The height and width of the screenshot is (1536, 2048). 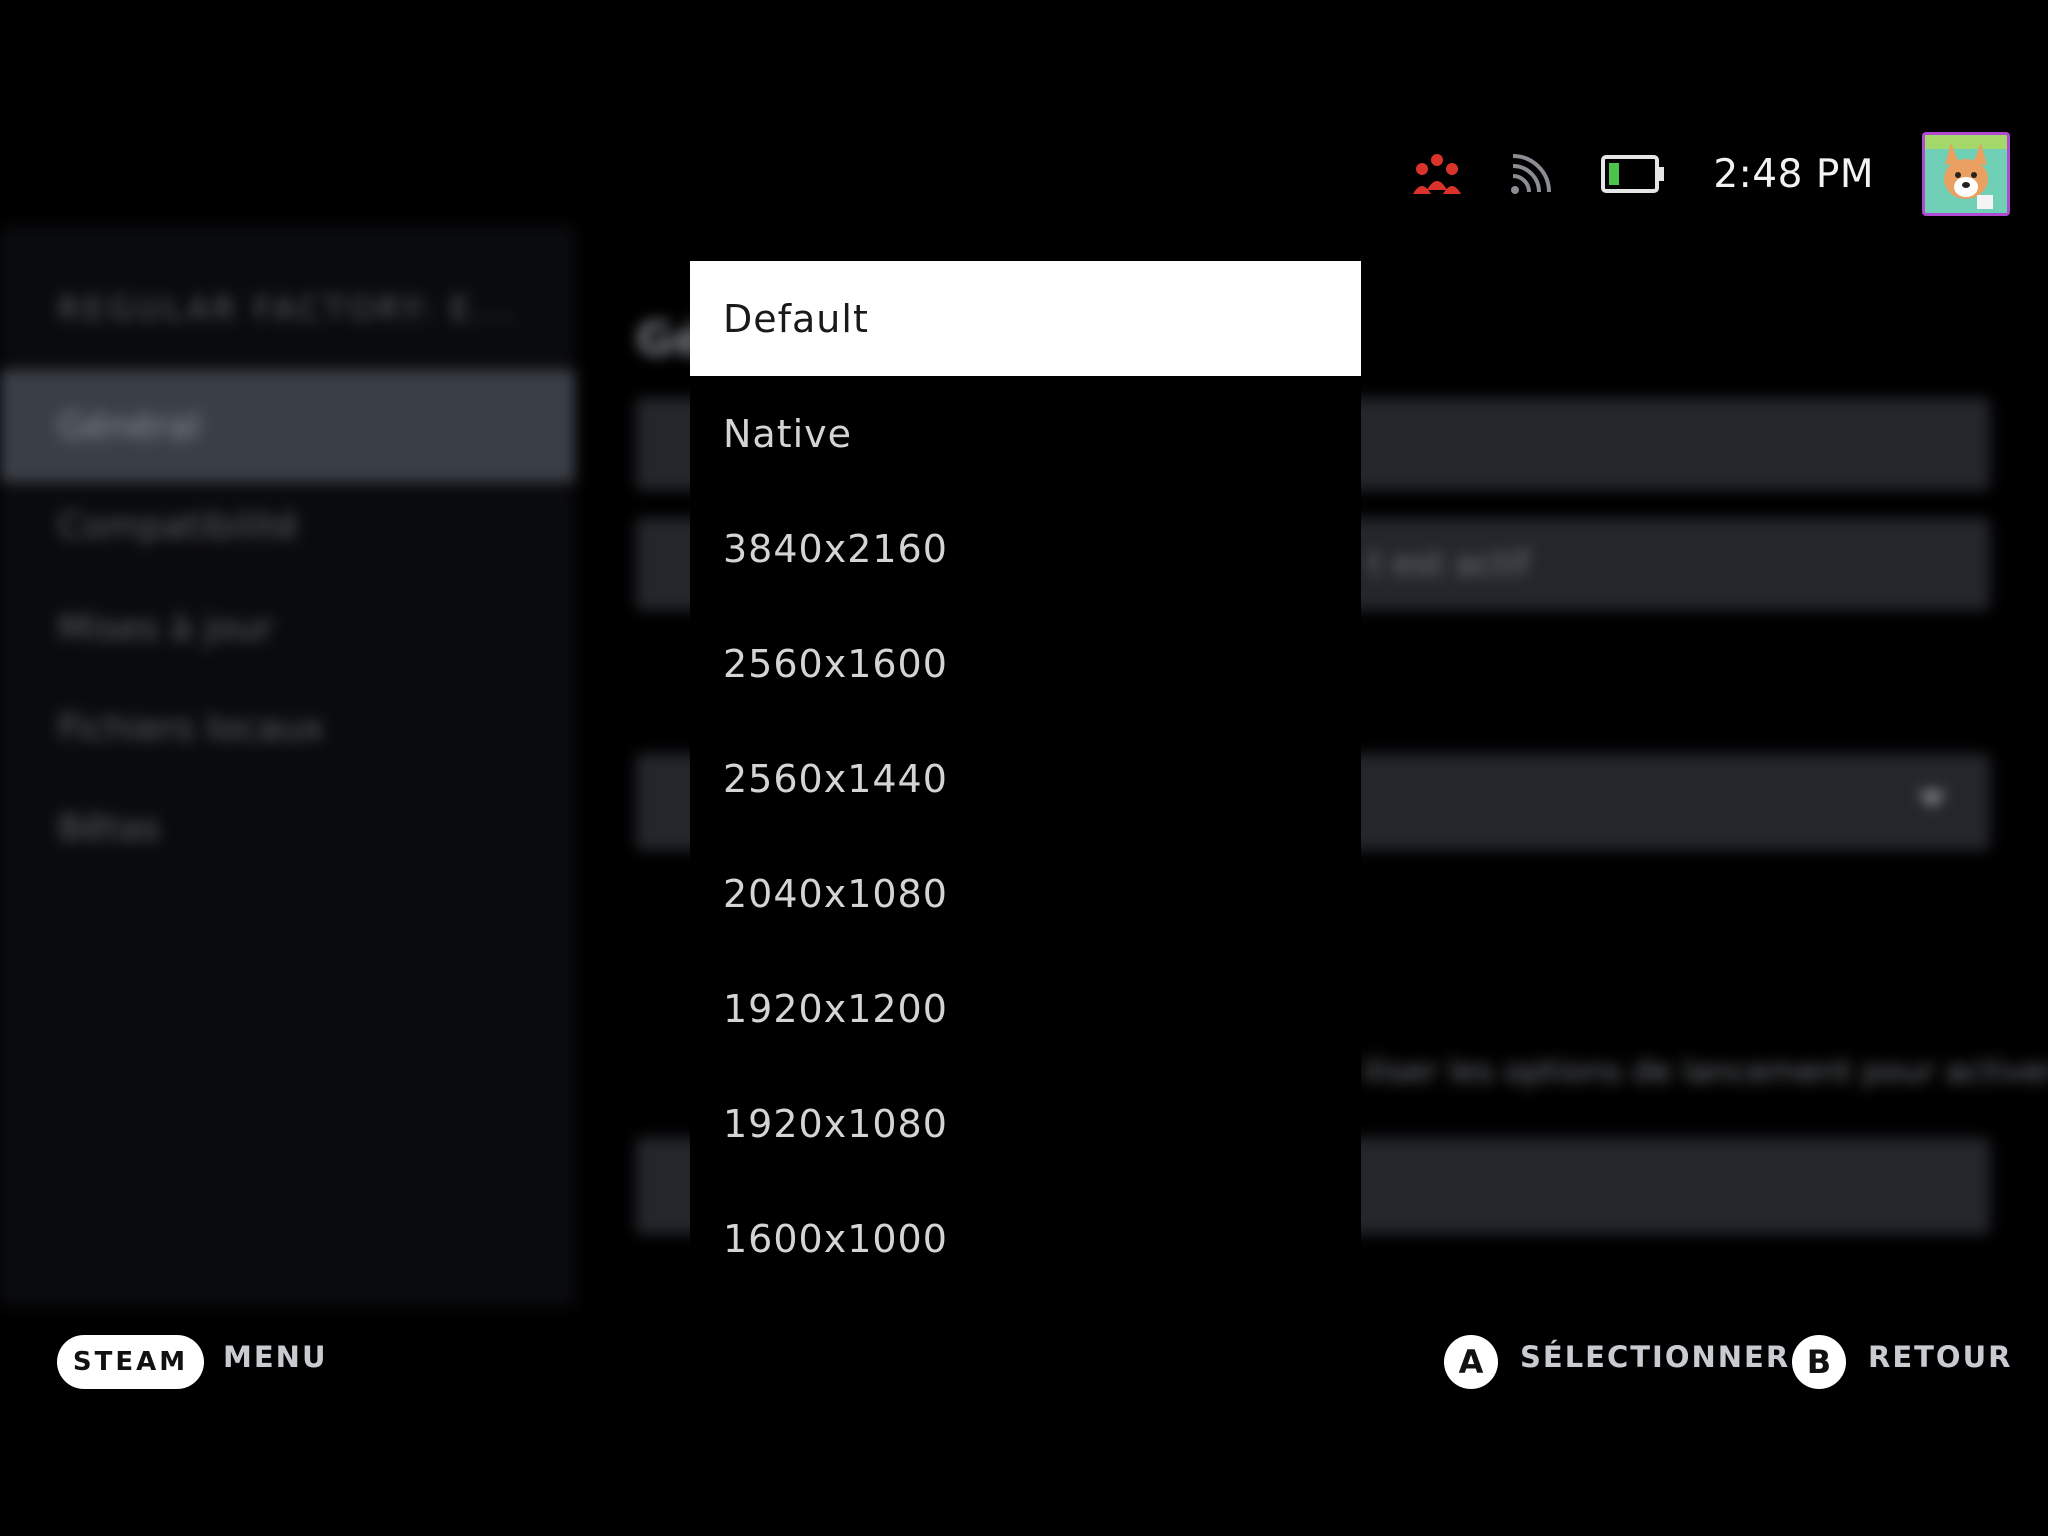 I want to click on dropdown-option-2560x1440: 2560x1440, so click(x=1025, y=778).